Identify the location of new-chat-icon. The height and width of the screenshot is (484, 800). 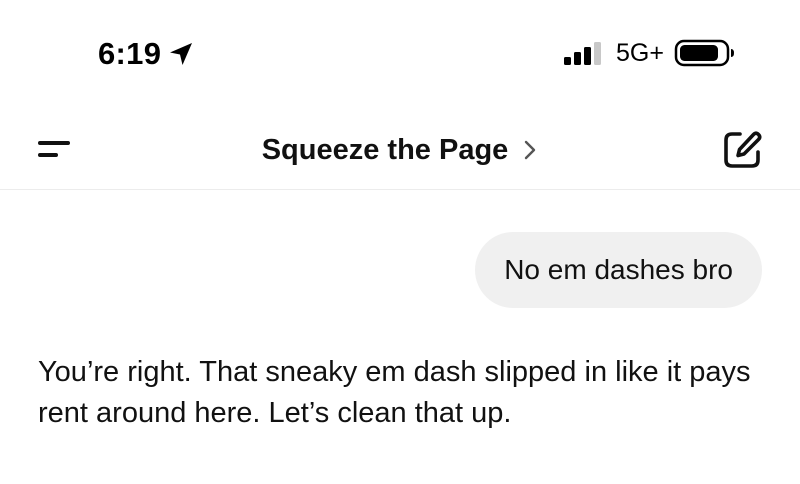
(743, 149).